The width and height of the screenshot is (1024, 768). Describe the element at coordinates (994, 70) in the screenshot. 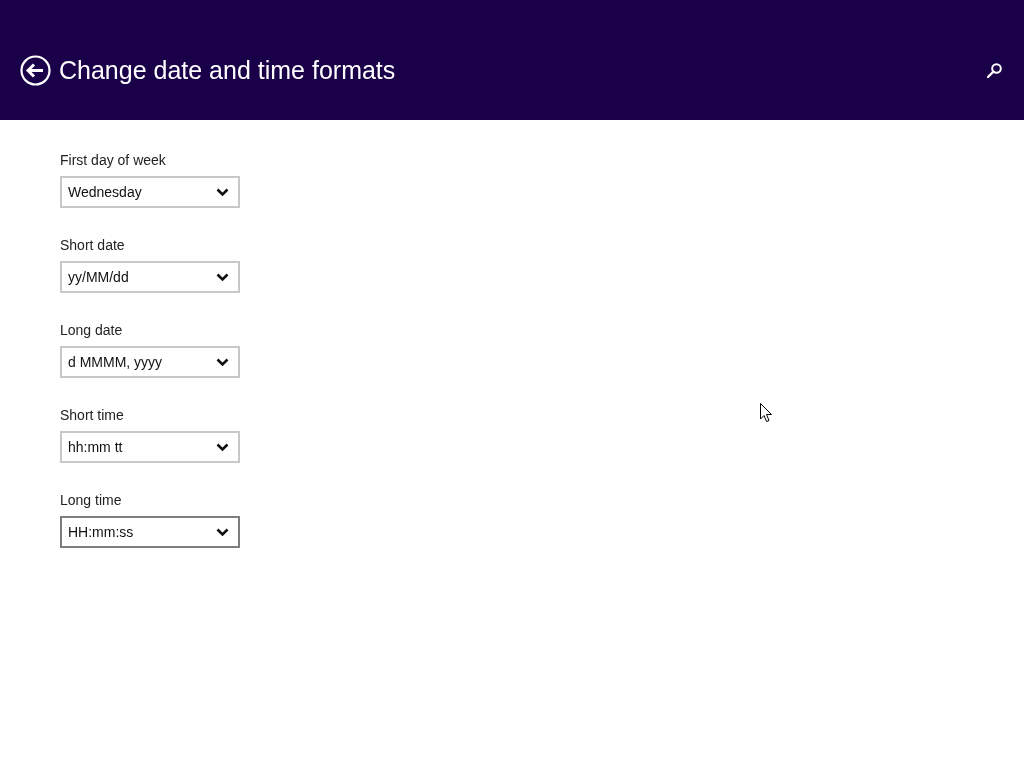

I see `search-icon` at that location.